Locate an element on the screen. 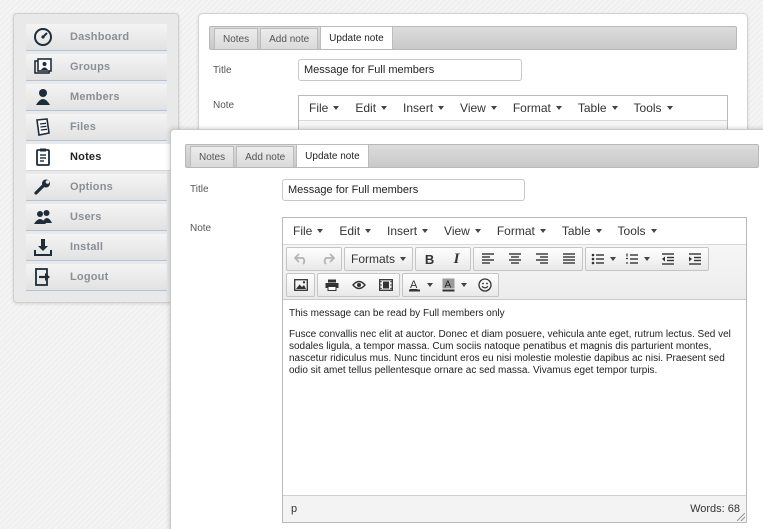 This screenshot has height=529, width=763. italic-button: I is located at coordinates (456, 259).